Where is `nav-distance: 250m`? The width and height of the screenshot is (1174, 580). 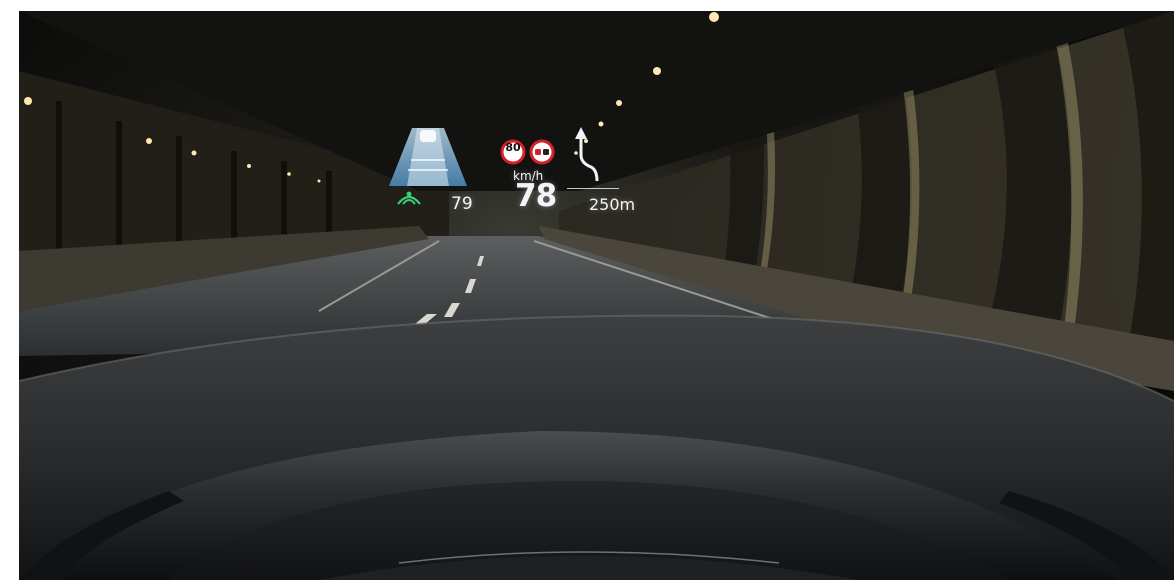
nav-distance: 250m is located at coordinates (612, 204).